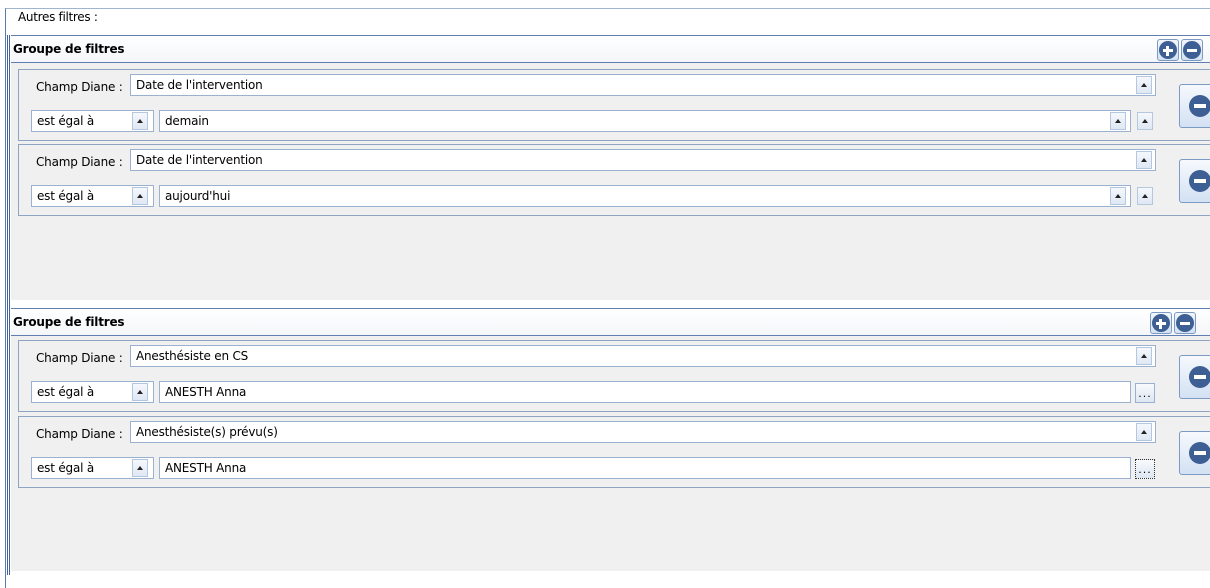  What do you see at coordinates (643, 356) in the screenshot?
I see `field-select: Anesthésiste en CS` at bounding box center [643, 356].